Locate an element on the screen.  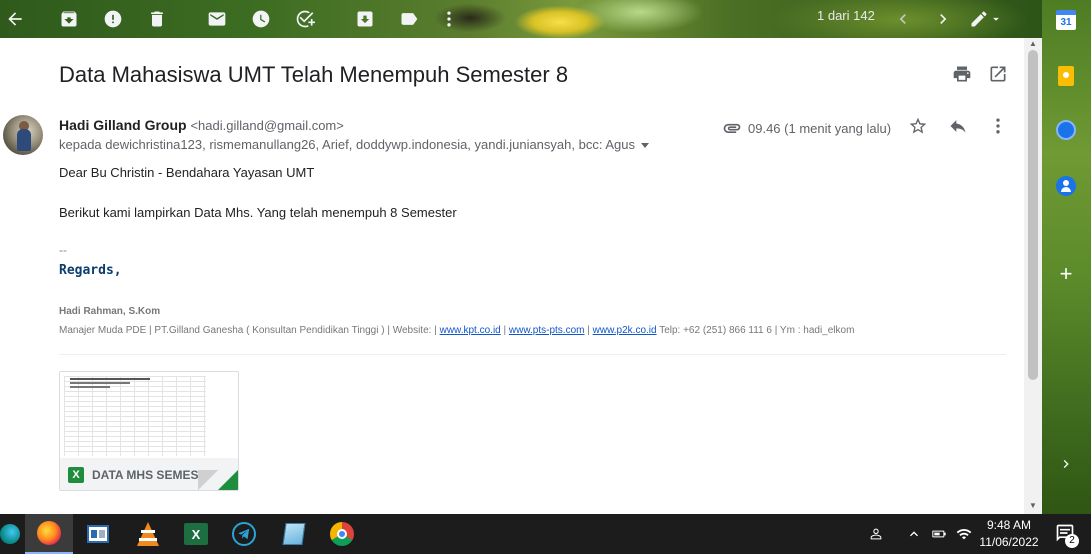
sender-email: <hadi.gilland@gmail.com> is located at coordinates (267, 125).